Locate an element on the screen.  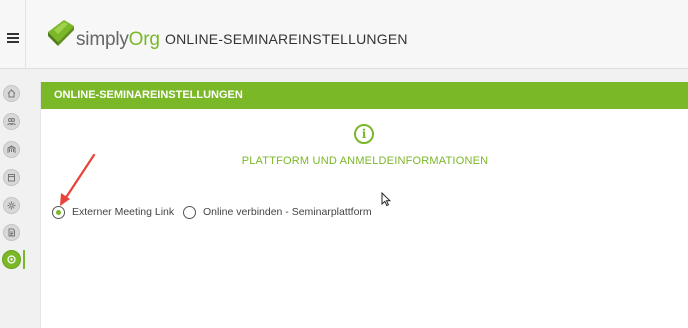
sidebar-home-icon is located at coordinates (11, 93).